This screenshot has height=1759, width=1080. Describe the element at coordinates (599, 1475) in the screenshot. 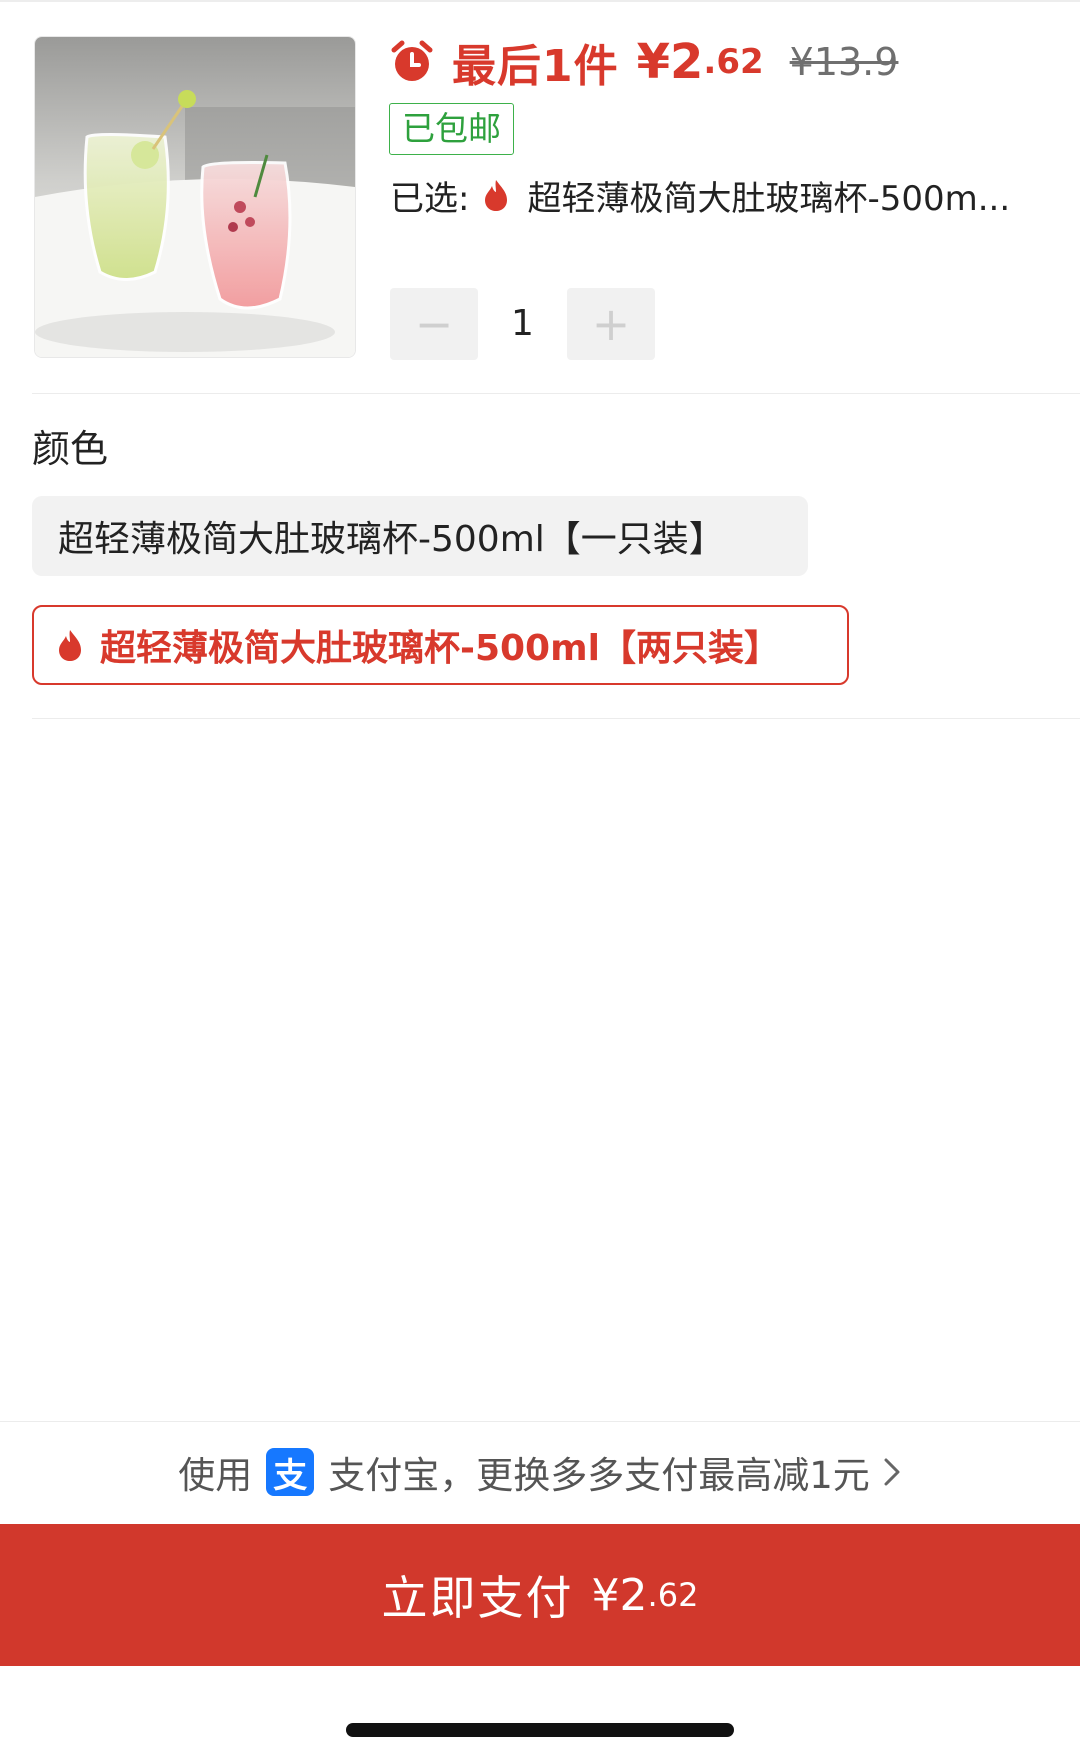

I see `payment-hint-text: 支付宝，更换多多支付最高减1元` at that location.